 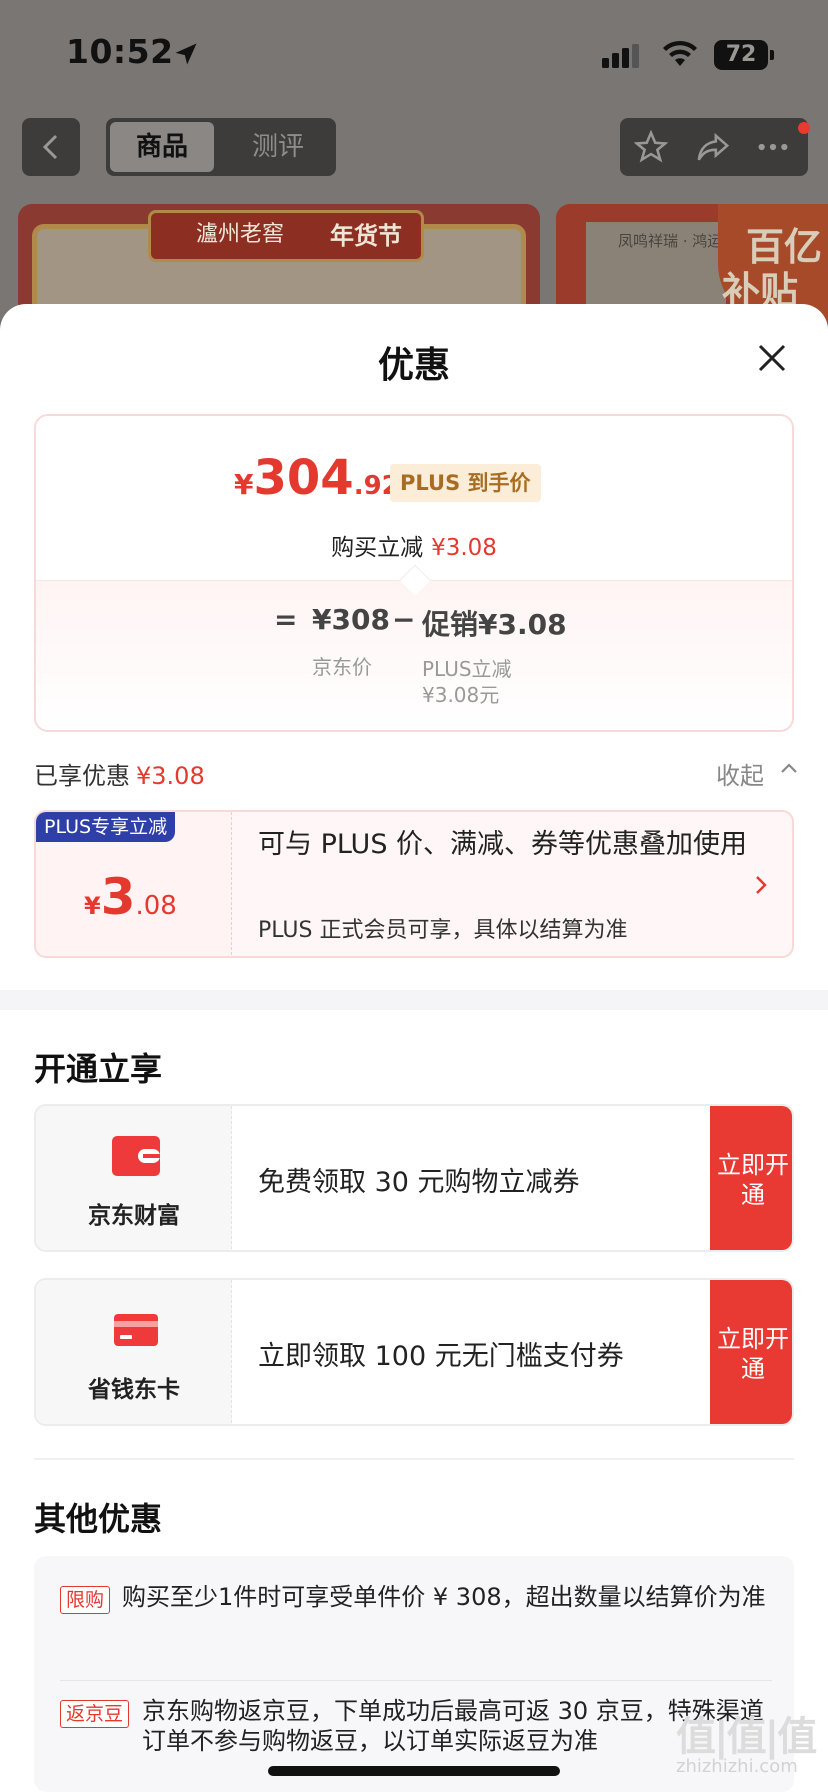 I want to click on other-section-title: 其他优惠, so click(x=98, y=1519).